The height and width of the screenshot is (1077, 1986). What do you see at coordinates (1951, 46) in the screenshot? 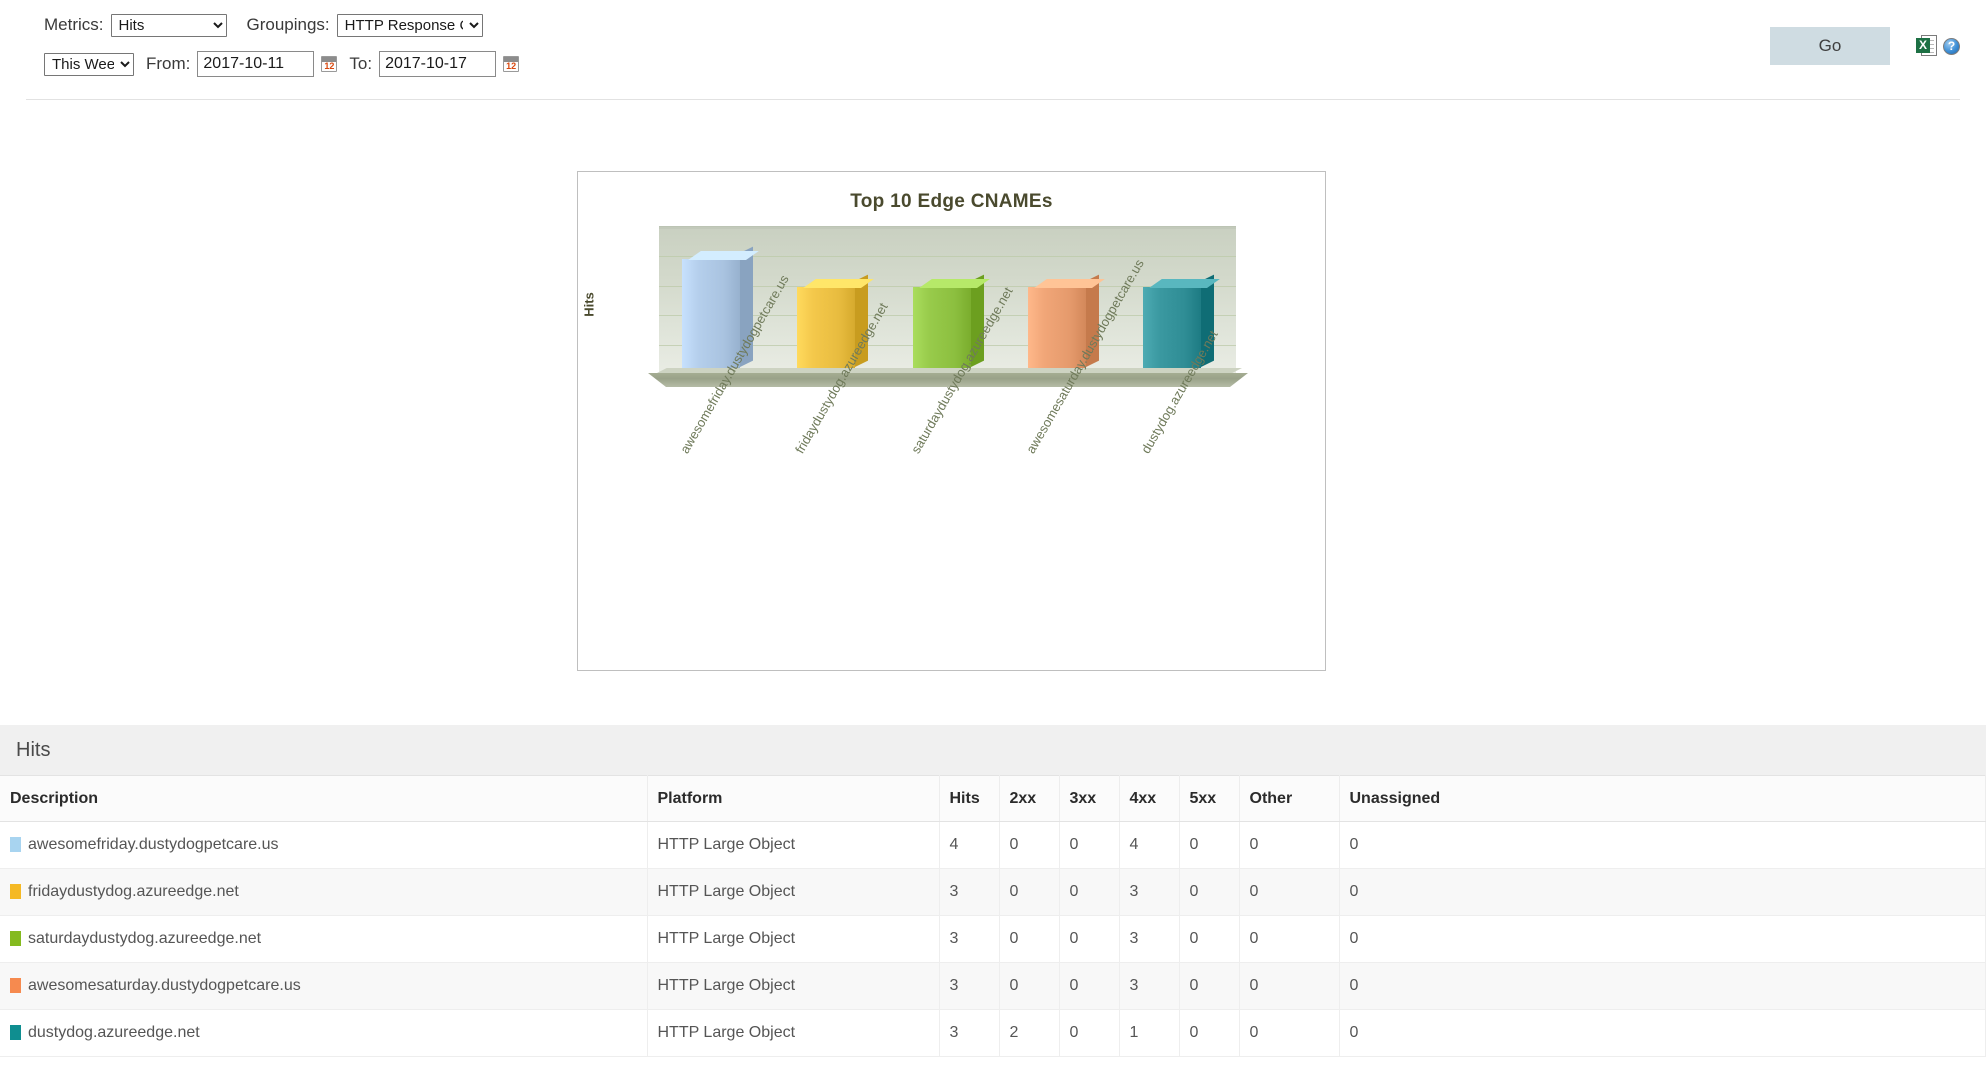
I see `help-icon: ?` at bounding box center [1951, 46].